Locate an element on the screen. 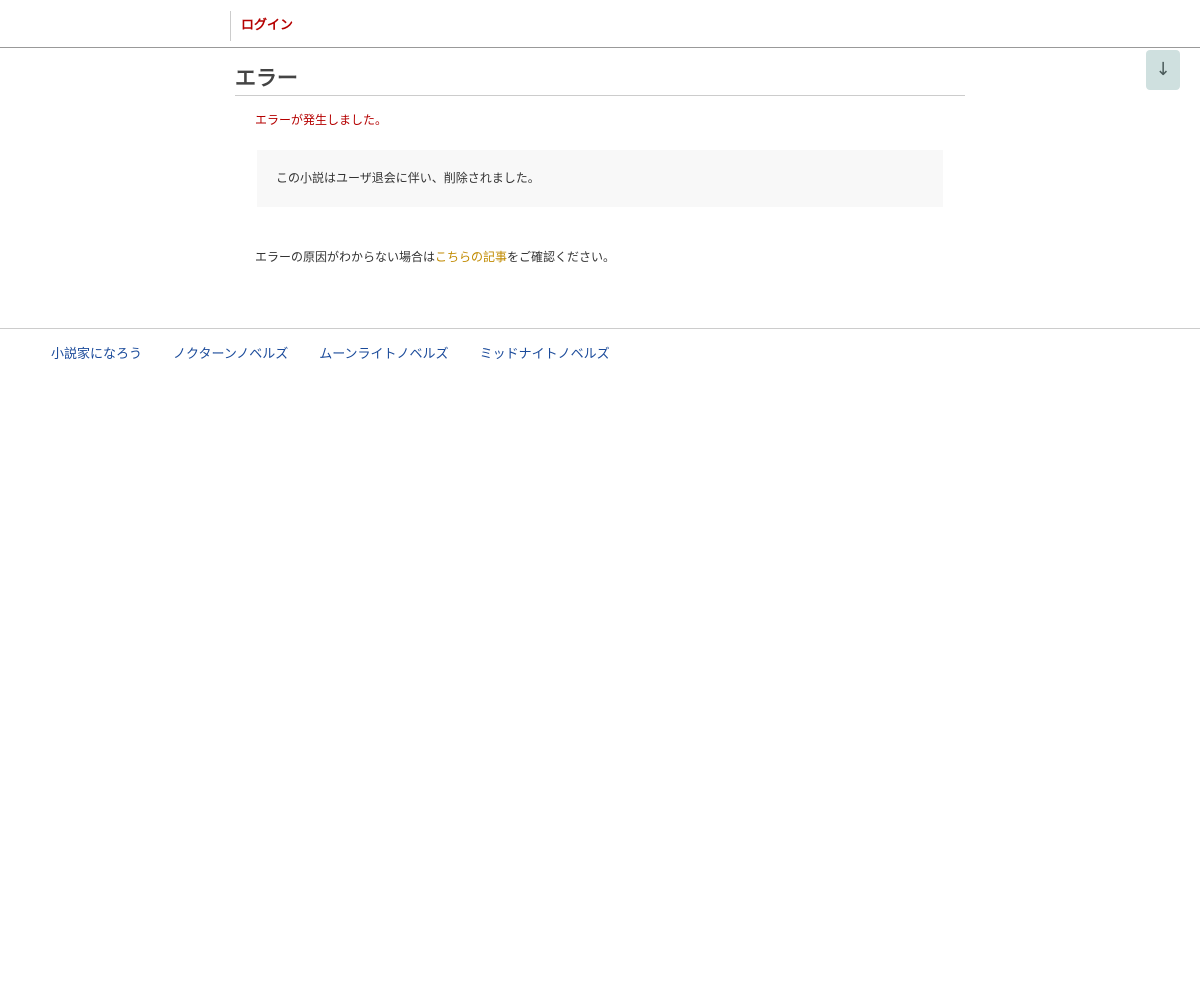  arrow-down-icon: ↓ is located at coordinates (1163, 69).